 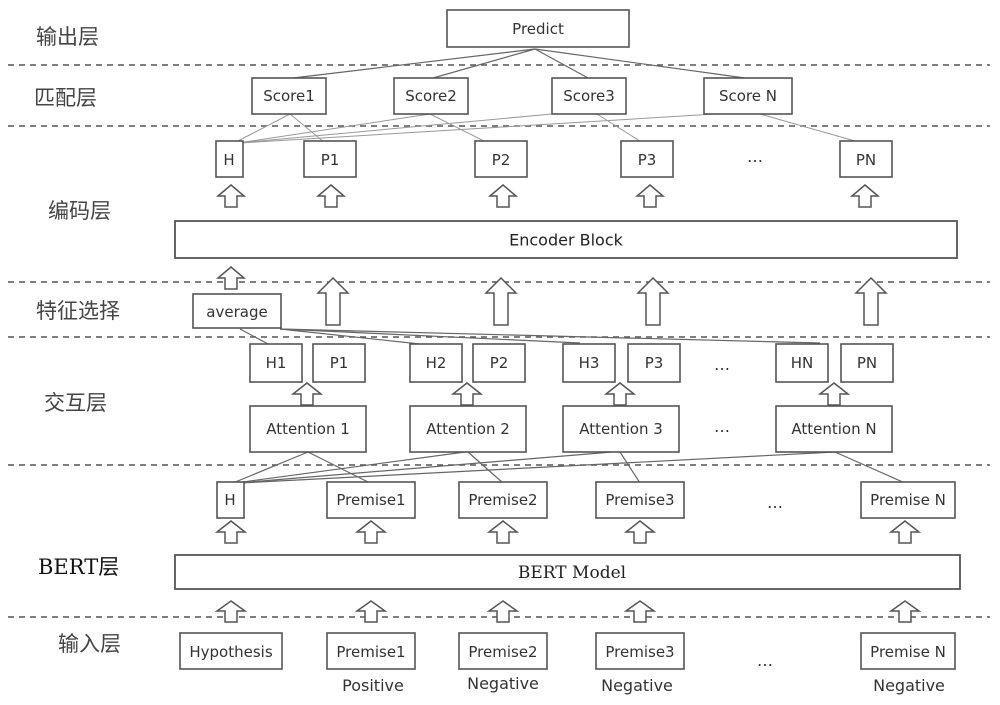 What do you see at coordinates (811, 128) in the screenshot?
I see `edge-scoren-pn` at bounding box center [811, 128].